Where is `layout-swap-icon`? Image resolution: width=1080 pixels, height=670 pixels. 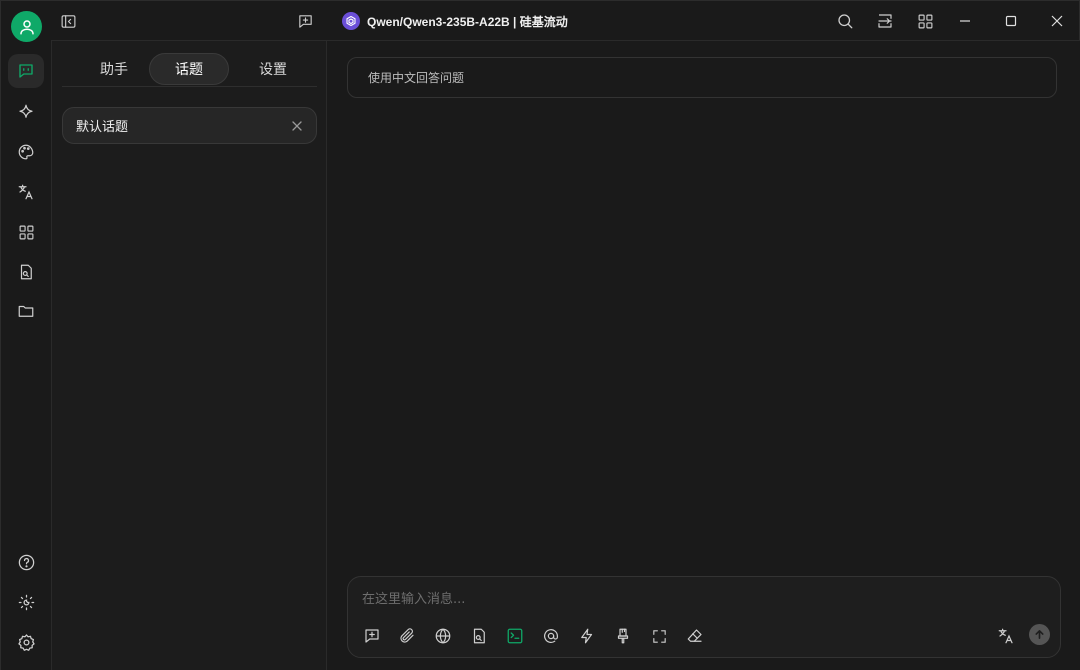 layout-swap-icon is located at coordinates (885, 21).